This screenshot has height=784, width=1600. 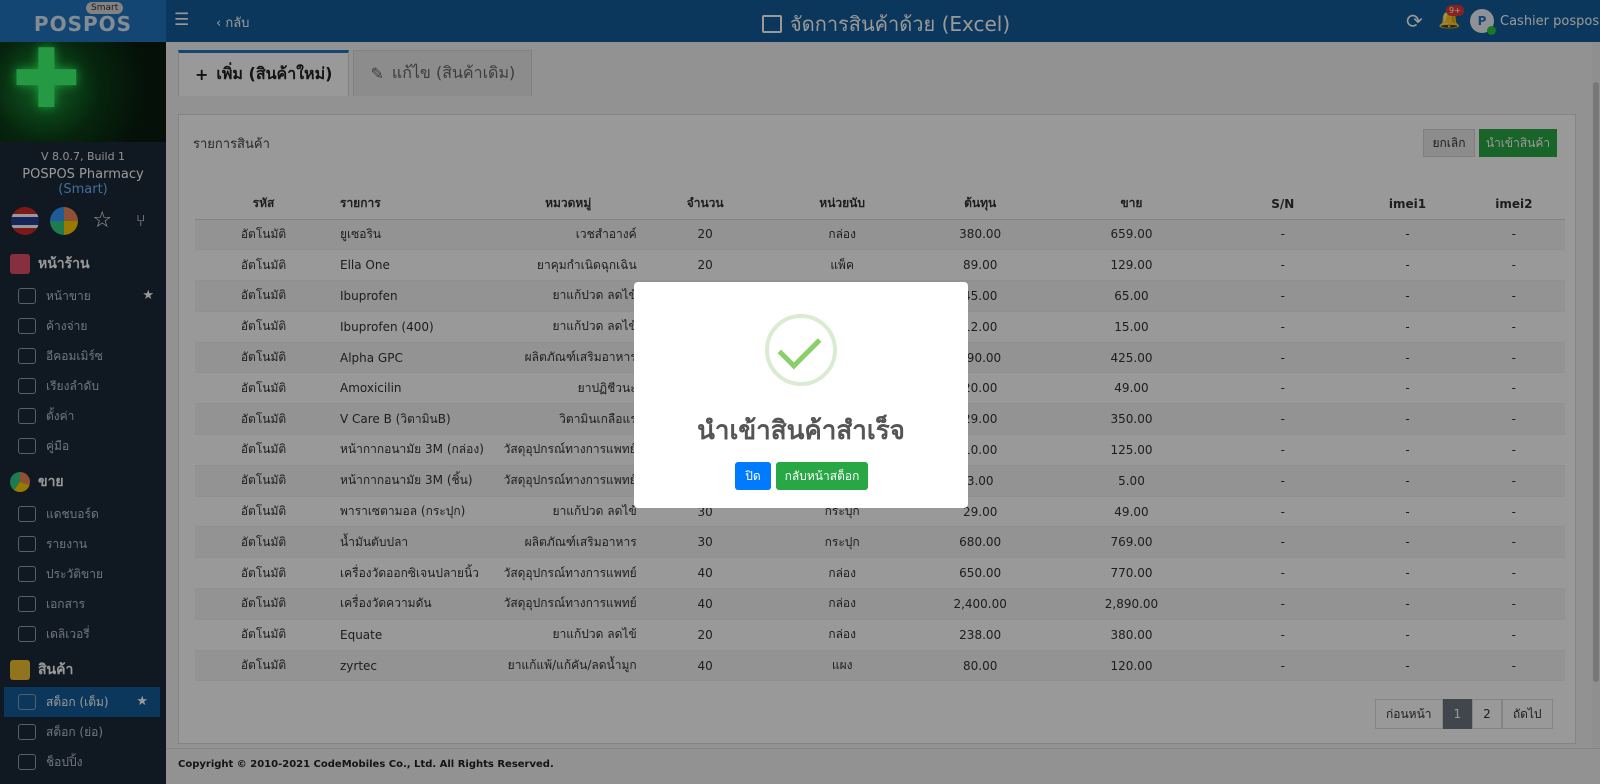 What do you see at coordinates (801, 431) in the screenshot?
I see `modal-title: นำเข้าสินค้าสำเร็จ` at bounding box center [801, 431].